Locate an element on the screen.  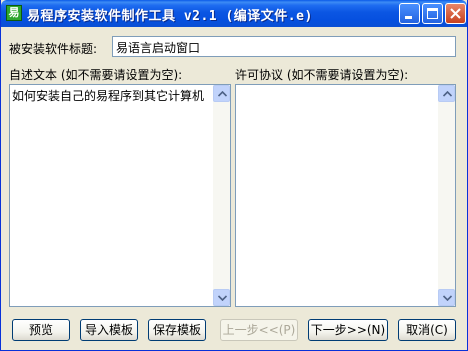
close-button is located at coordinates (455, 13).